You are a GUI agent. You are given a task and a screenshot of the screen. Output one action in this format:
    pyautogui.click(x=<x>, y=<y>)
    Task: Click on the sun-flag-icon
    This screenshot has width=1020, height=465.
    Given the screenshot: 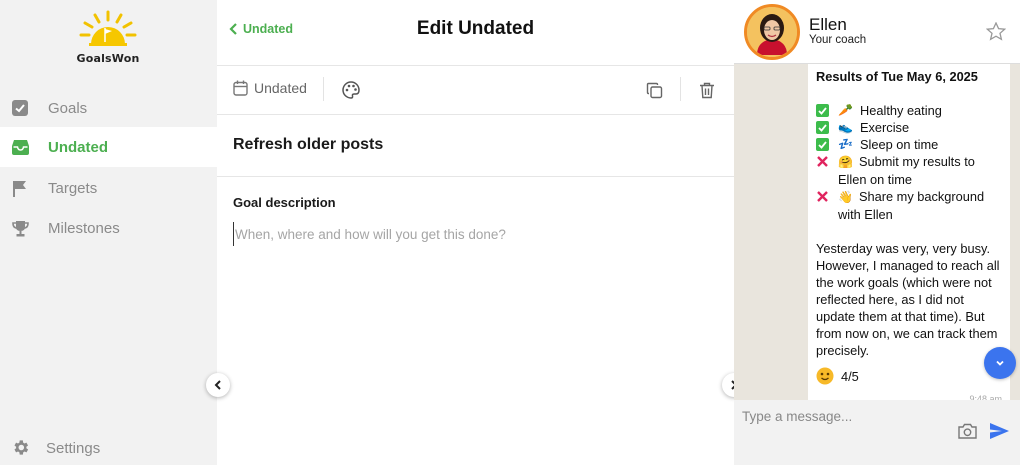 What is the action you would take?
    pyautogui.click(x=108, y=28)
    